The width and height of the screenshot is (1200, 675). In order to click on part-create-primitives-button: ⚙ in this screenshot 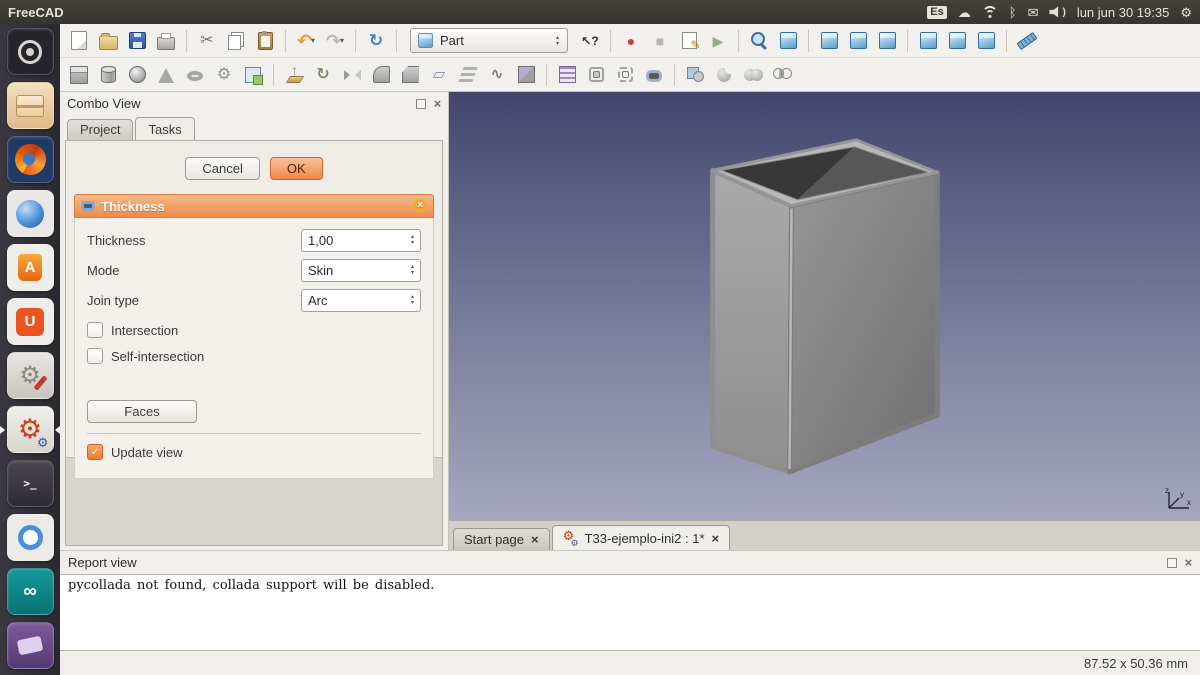, I will do `click(224, 75)`.